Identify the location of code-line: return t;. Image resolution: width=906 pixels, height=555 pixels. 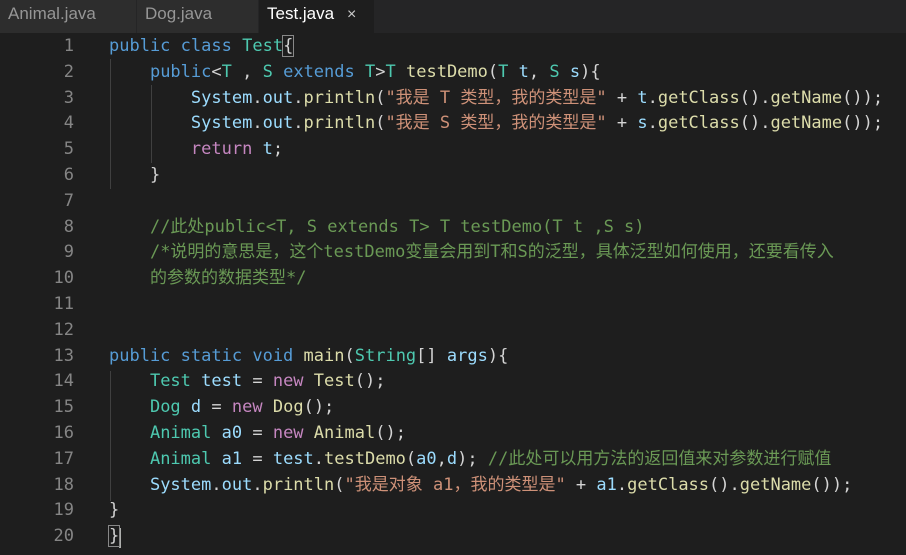
(196, 149).